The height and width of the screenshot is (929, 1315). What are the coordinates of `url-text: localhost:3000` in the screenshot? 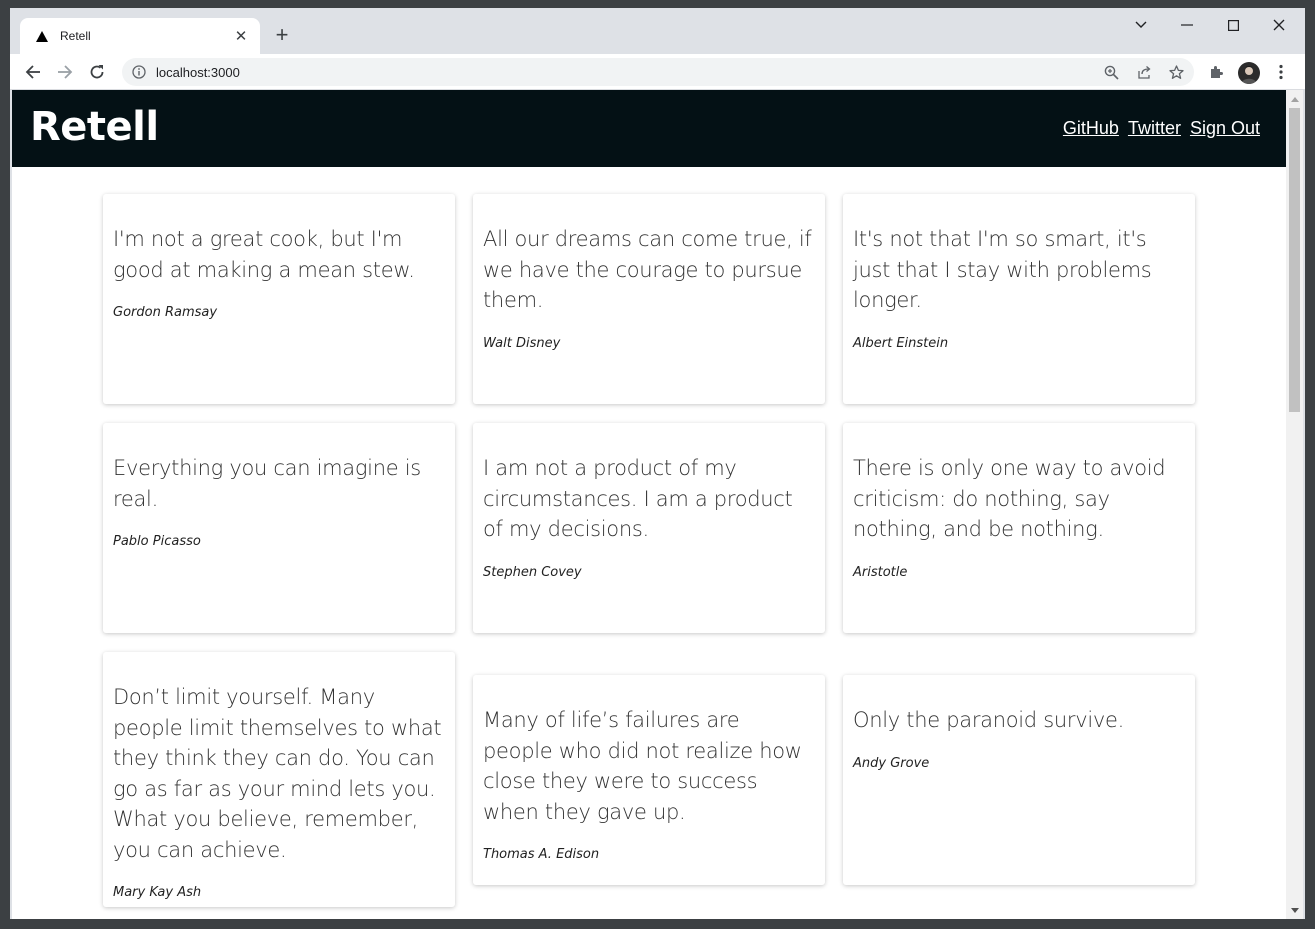 It's located at (198, 72).